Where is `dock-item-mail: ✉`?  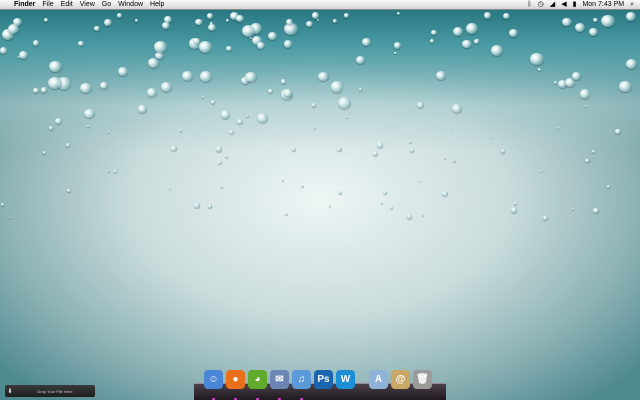
dock-item-mail: ✉ is located at coordinates (279, 385).